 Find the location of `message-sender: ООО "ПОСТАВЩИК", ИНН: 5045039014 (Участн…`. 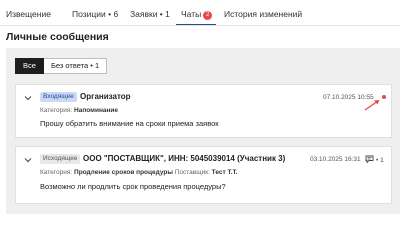

message-sender: ООО "ПОСТАВЩИК", ИНН: 5045039014 (Участн… is located at coordinates (184, 158).